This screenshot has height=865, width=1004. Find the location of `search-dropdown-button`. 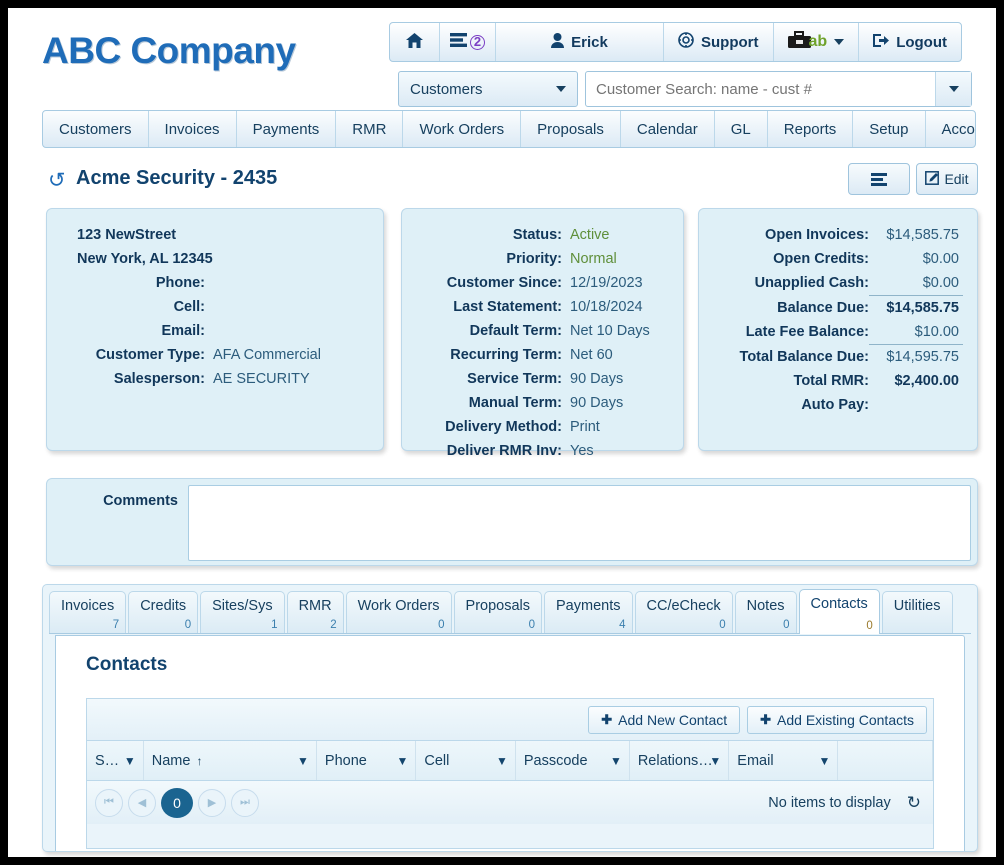

search-dropdown-button is located at coordinates (953, 89).